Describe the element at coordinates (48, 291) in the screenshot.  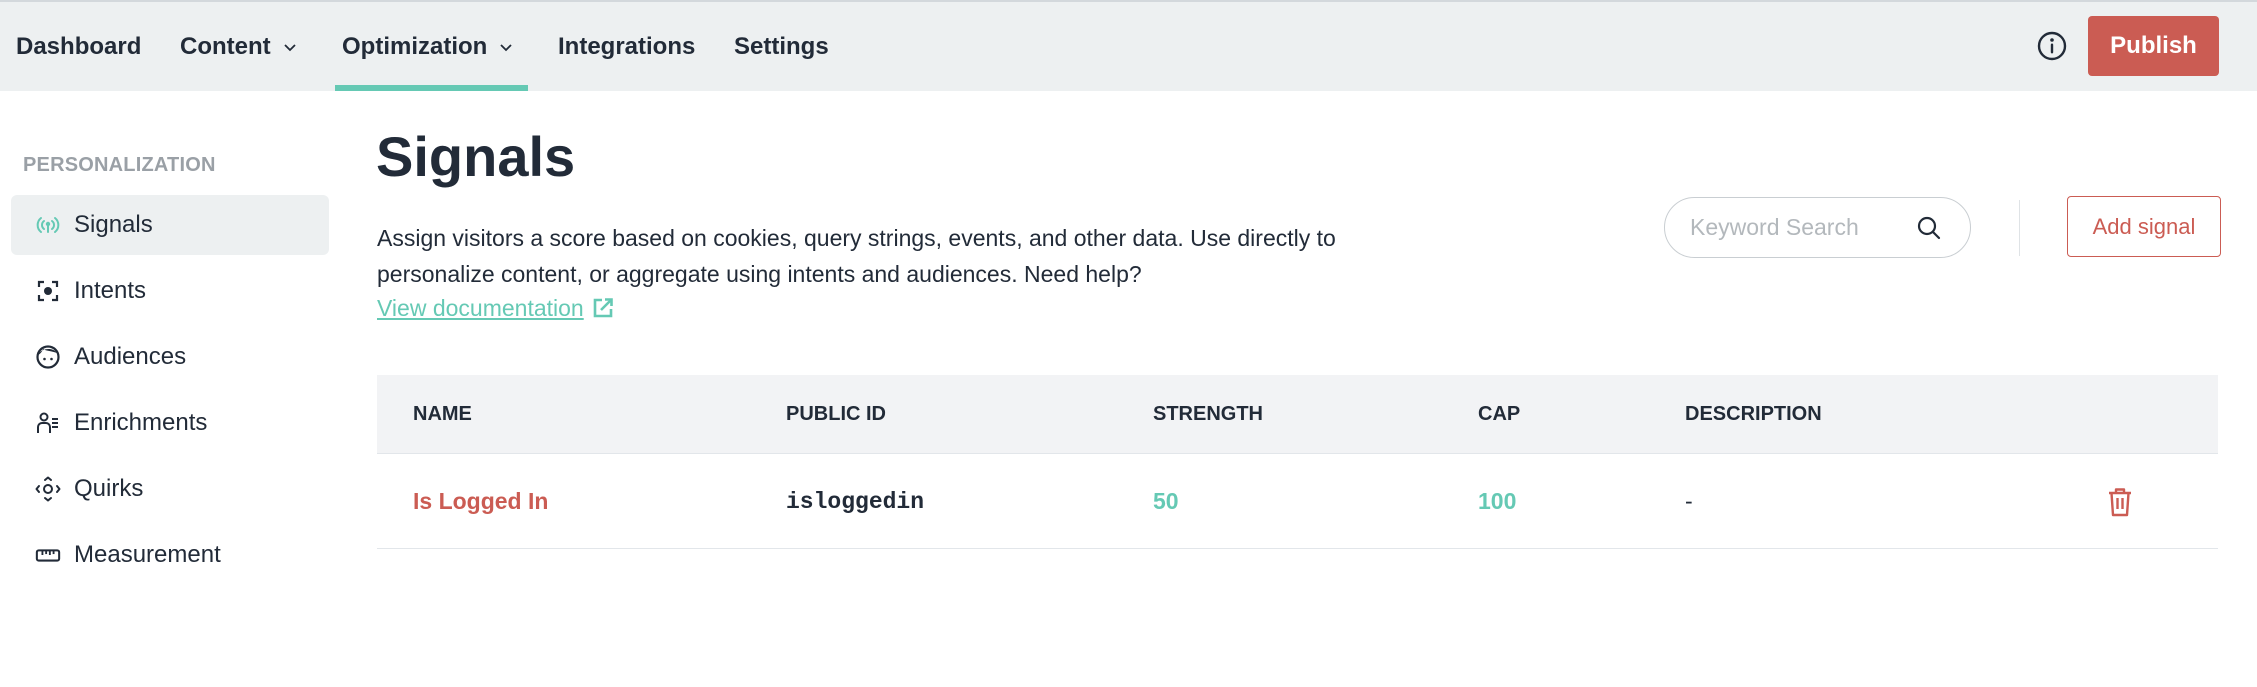
I see `target-focus-icon` at that location.